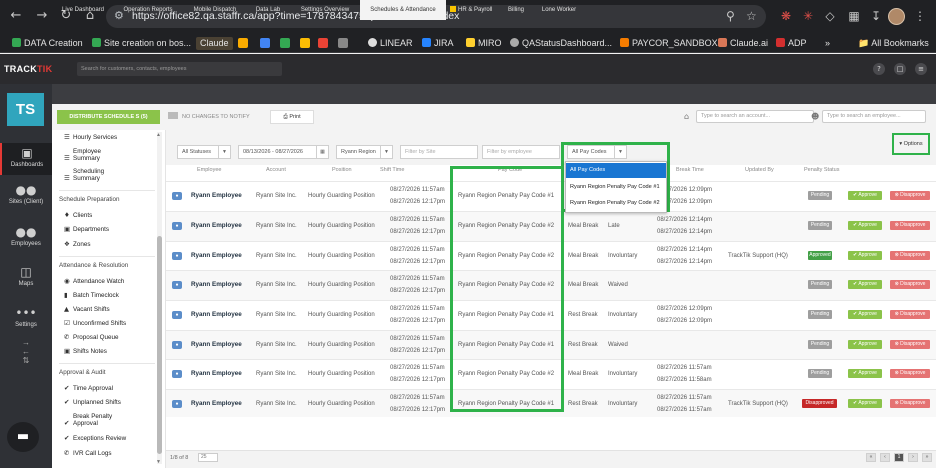 The image size is (936, 468). What do you see at coordinates (325, 10) in the screenshot?
I see `tab-settings-overview: Settings Overview` at bounding box center [325, 10].